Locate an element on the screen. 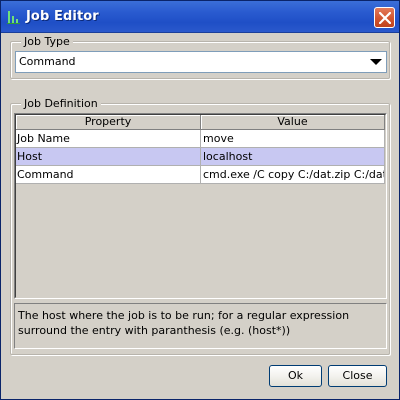  job-type-label: Job Type is located at coordinates (47, 41).